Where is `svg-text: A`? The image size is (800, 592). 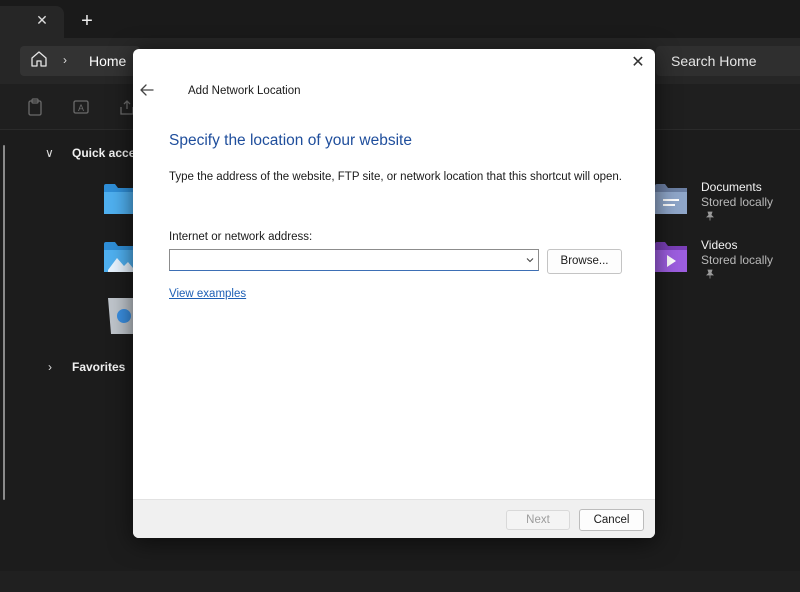 svg-text: A is located at coordinates (81, 108).